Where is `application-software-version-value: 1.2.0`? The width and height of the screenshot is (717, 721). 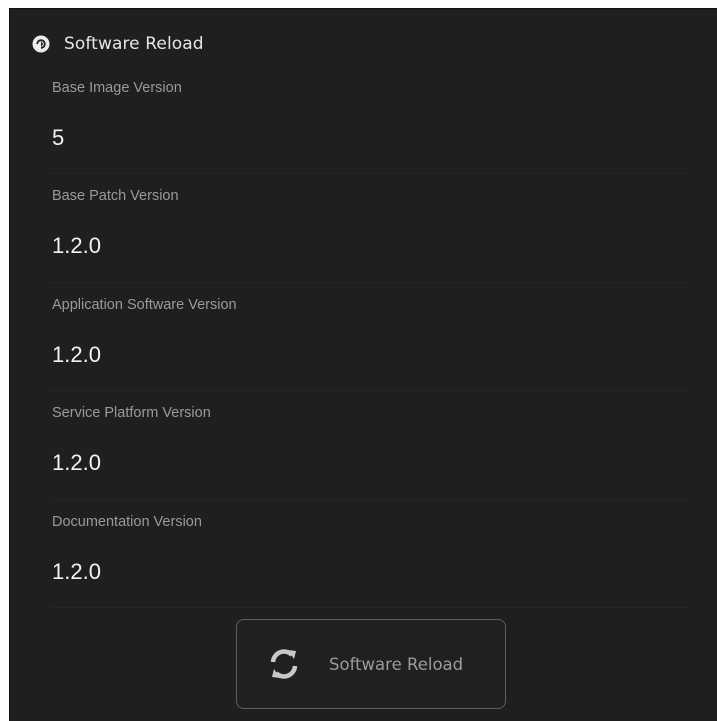 application-software-version-value: 1.2.0 is located at coordinates (76, 354).